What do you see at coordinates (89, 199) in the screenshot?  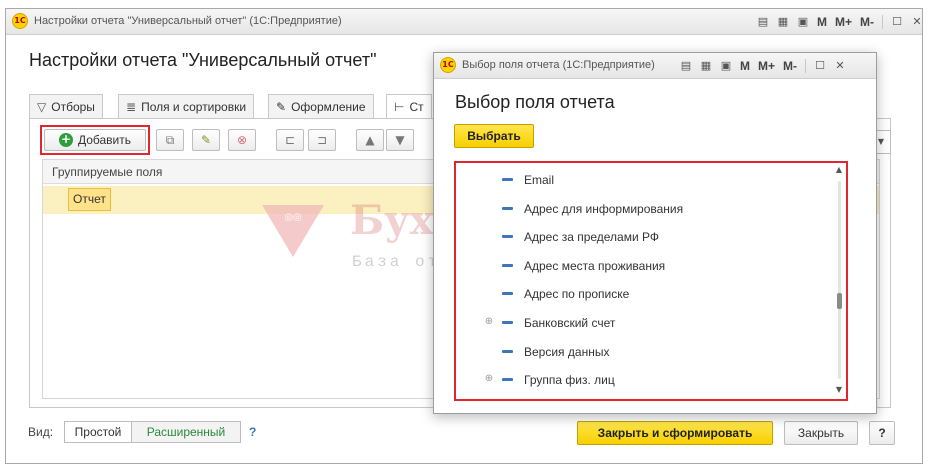 I see `table-cell: Отчет` at bounding box center [89, 199].